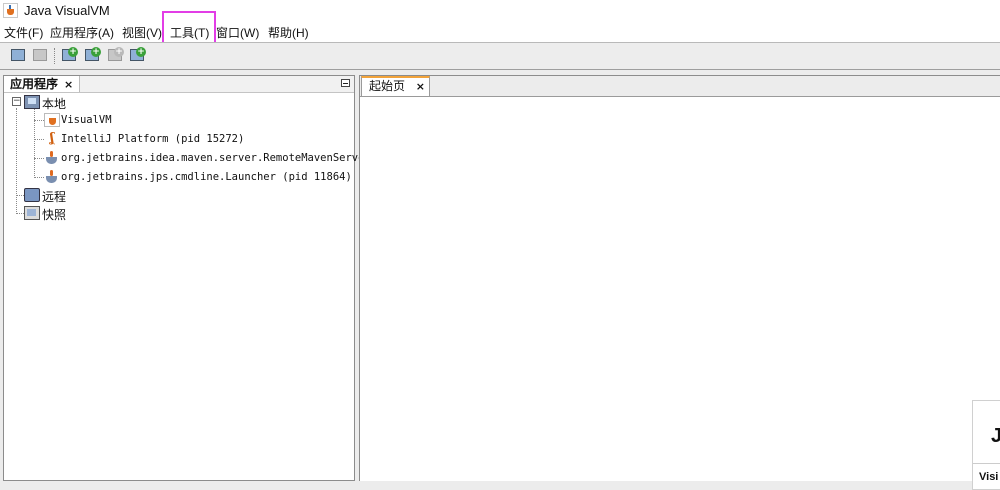  Describe the element at coordinates (16, 101) in the screenshot. I see `collapse-local-icon: −` at that location.